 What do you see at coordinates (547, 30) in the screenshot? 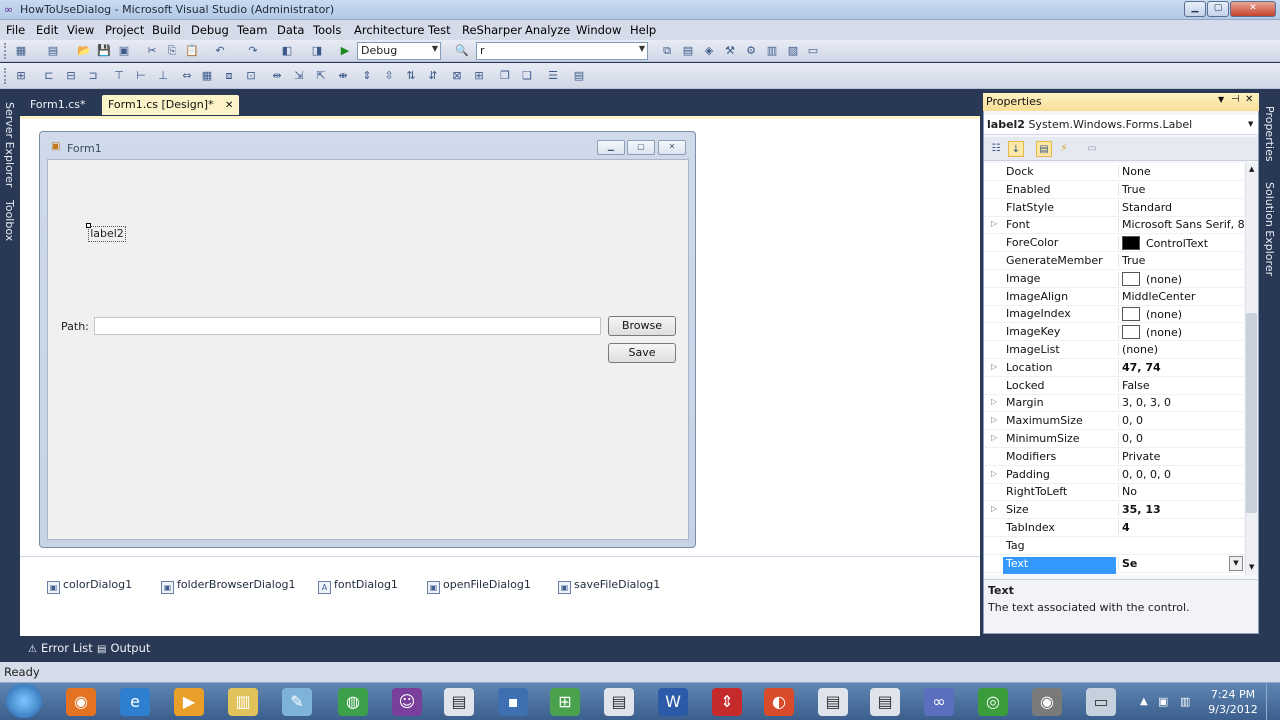
I see `menu-analyze: Analyze` at bounding box center [547, 30].